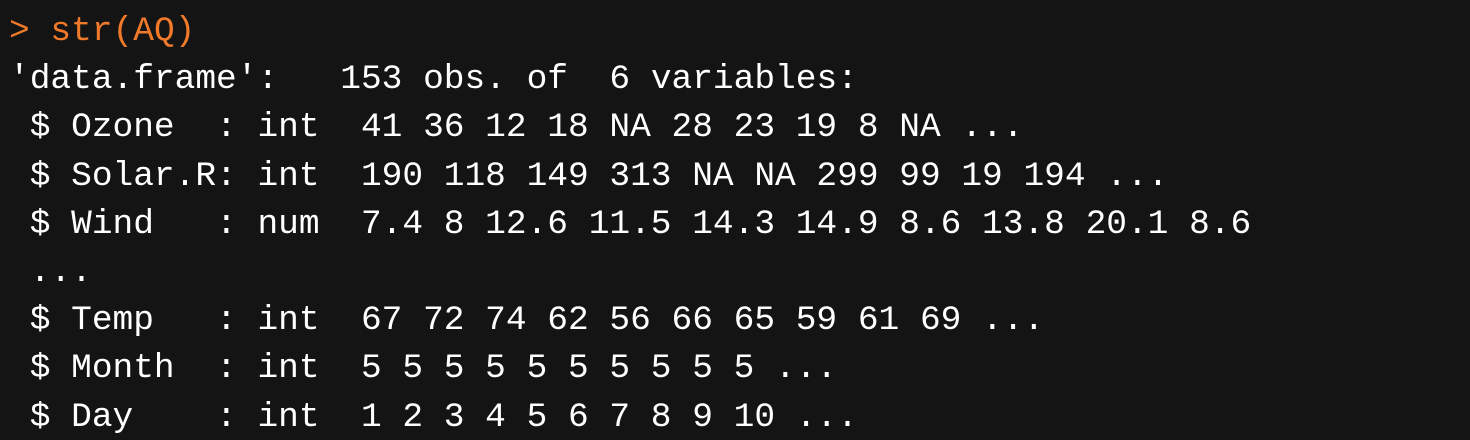  I want to click on console-command: str(AQ), so click(123, 31).